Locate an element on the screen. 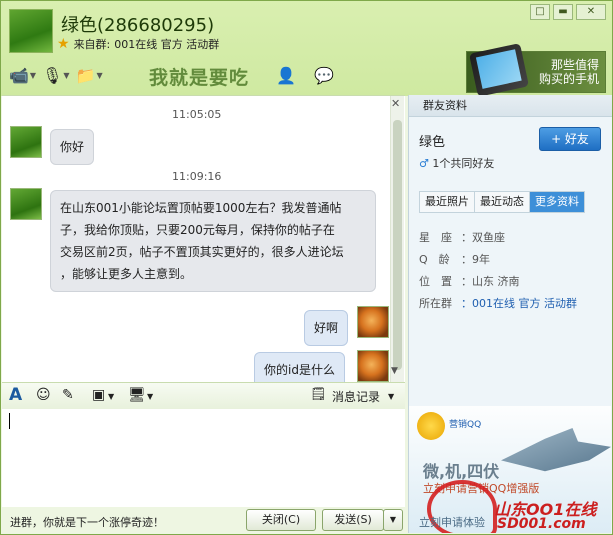 The width and height of the screenshot is (613, 535). message-bubble: 你好 is located at coordinates (72, 147).